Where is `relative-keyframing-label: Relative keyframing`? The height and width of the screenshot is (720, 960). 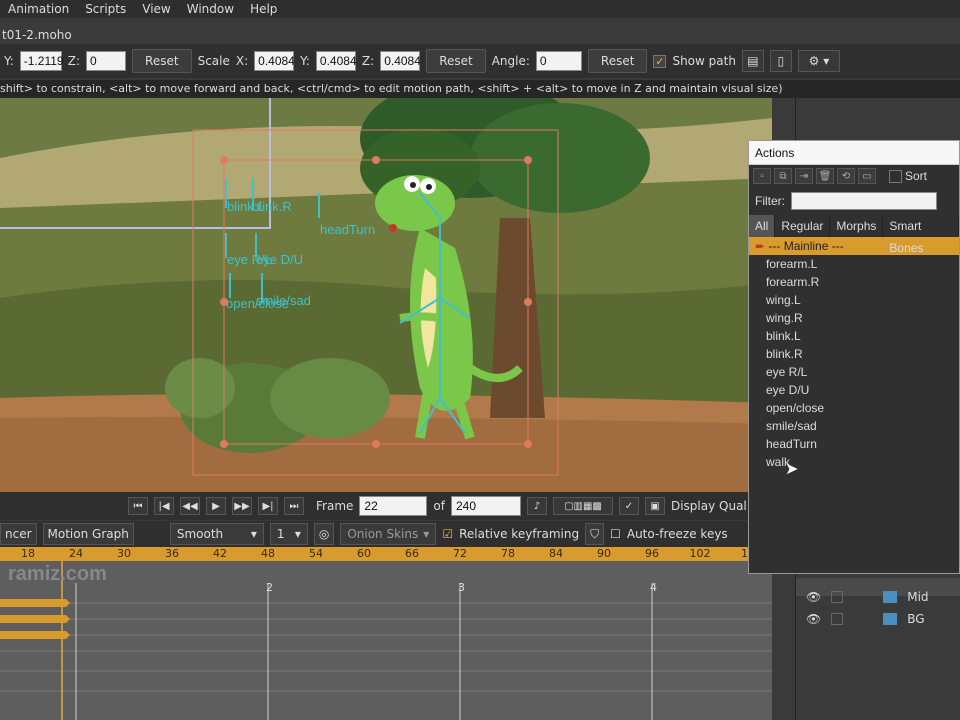
relative-keyframing-label: Relative keyframing is located at coordinates (519, 534).